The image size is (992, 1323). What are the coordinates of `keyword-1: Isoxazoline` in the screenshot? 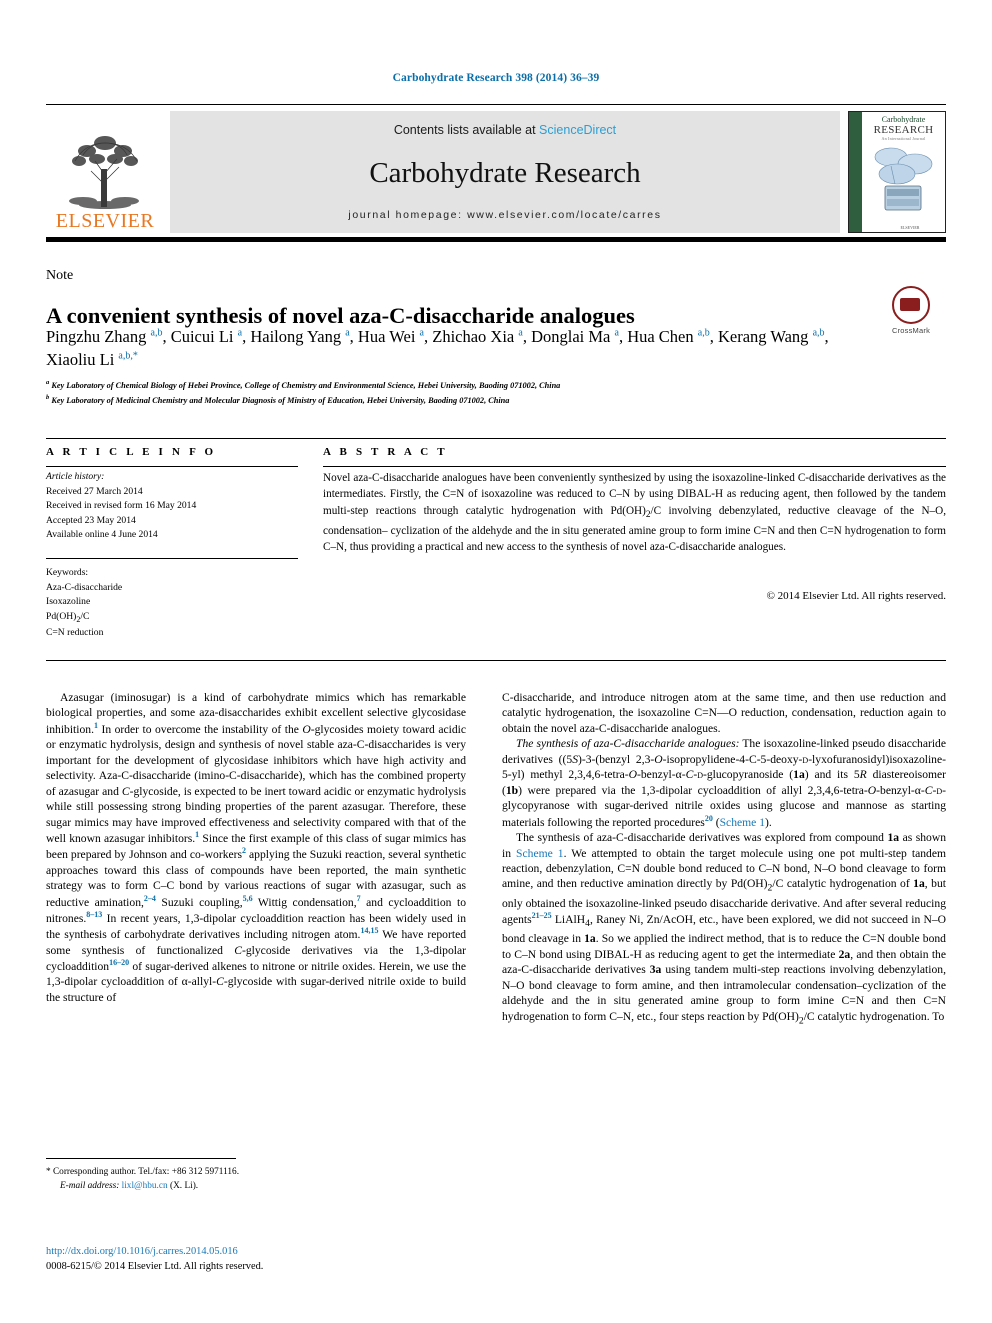 It's located at (68, 602).